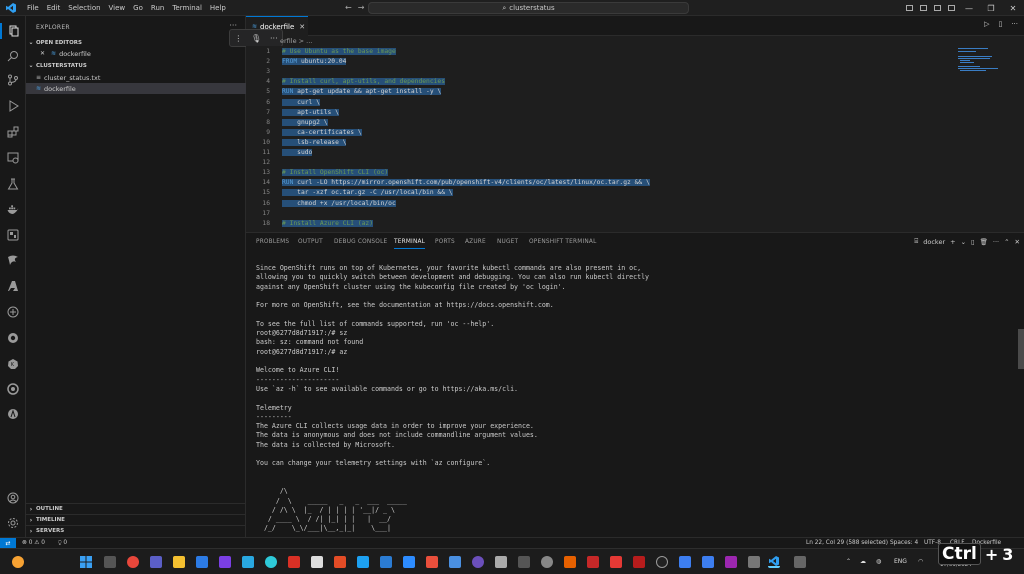 The image size is (1024, 574). Describe the element at coordinates (110, 562) in the screenshot. I see `task-view-icon` at that location.